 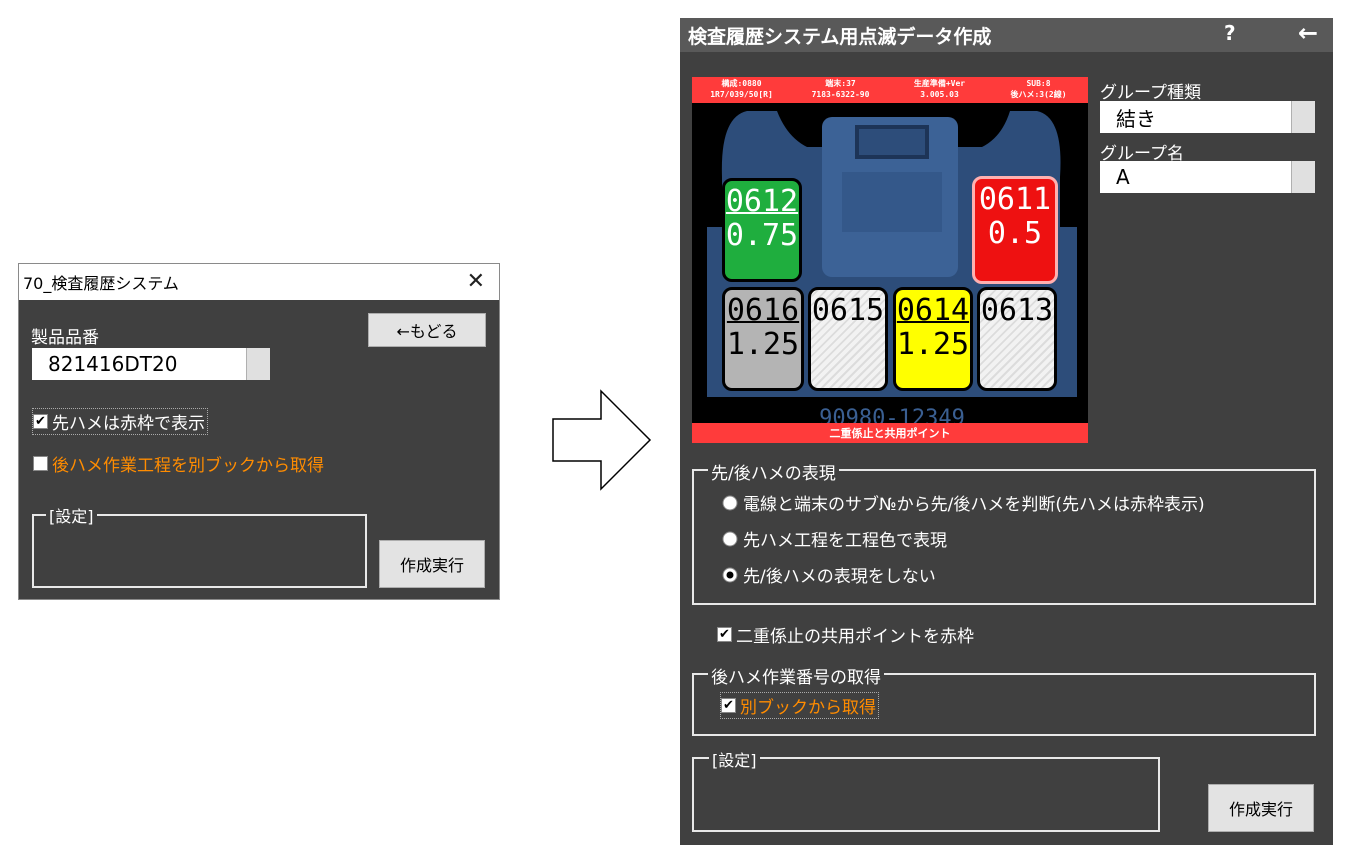 I want to click on double-lock-label: 二重係止の共用ポイントを赤枠, so click(x=855, y=637).